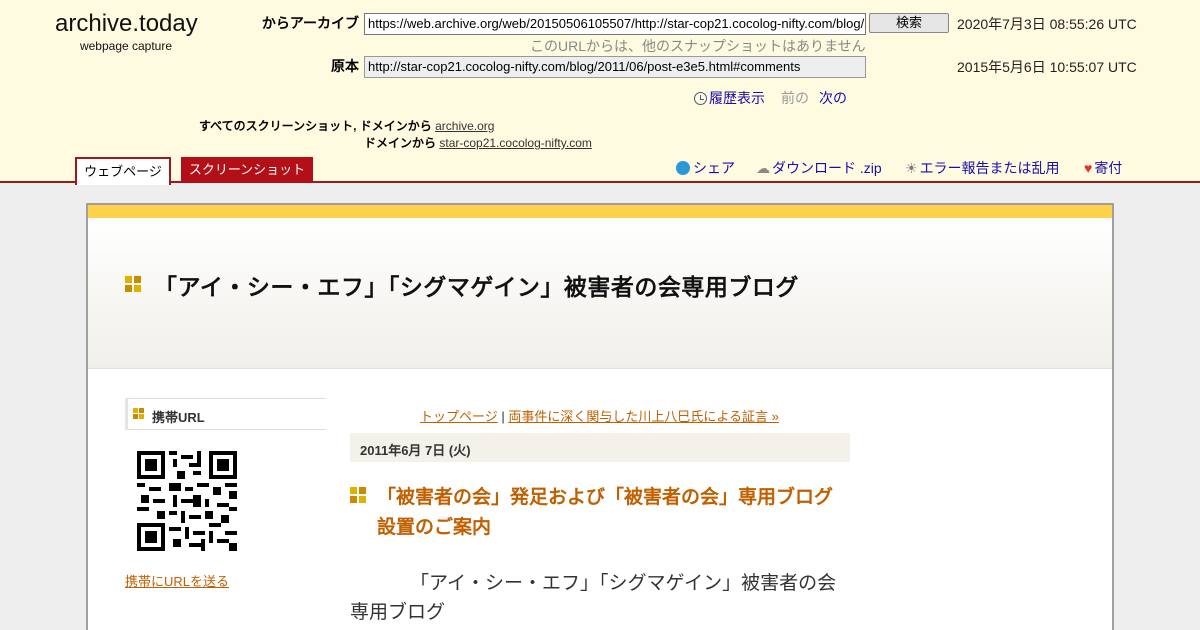  I want to click on sidebar-heading: 携帯URL, so click(225, 414).